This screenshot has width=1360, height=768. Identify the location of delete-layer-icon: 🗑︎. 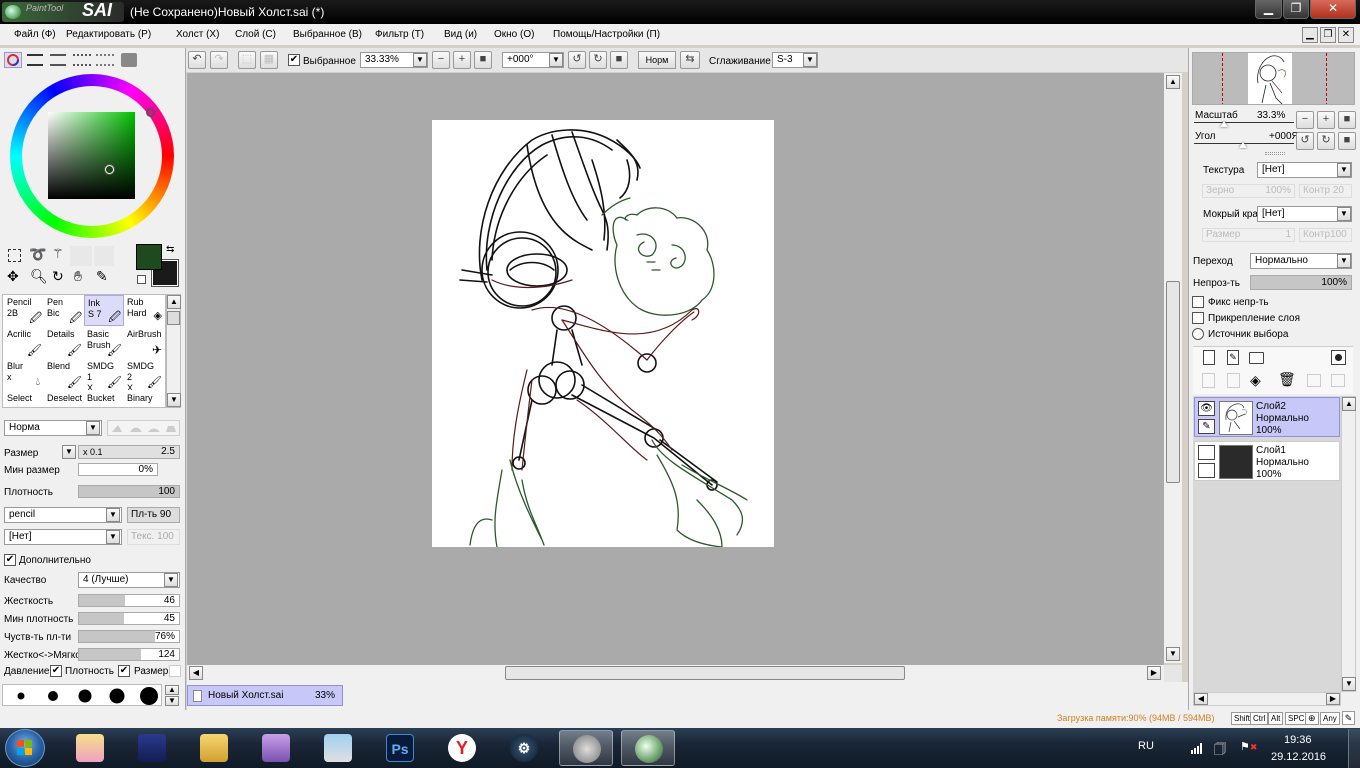
(1287, 379).